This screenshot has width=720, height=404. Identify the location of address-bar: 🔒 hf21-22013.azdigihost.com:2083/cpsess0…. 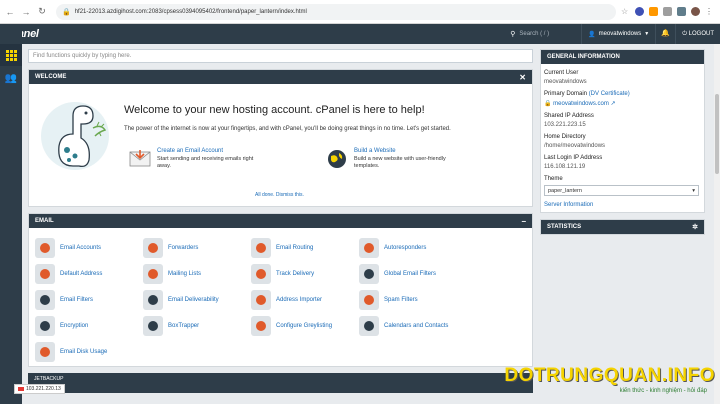
(336, 11).